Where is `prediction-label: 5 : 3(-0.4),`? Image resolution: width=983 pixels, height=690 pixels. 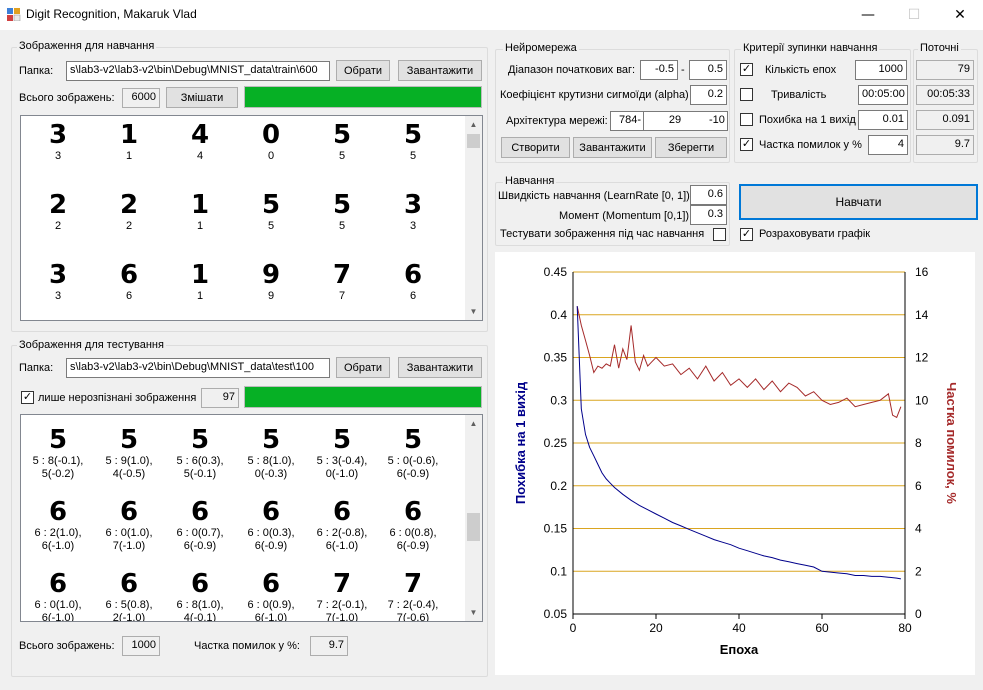 prediction-label: 5 : 3(-0.4), is located at coordinates (342, 461).